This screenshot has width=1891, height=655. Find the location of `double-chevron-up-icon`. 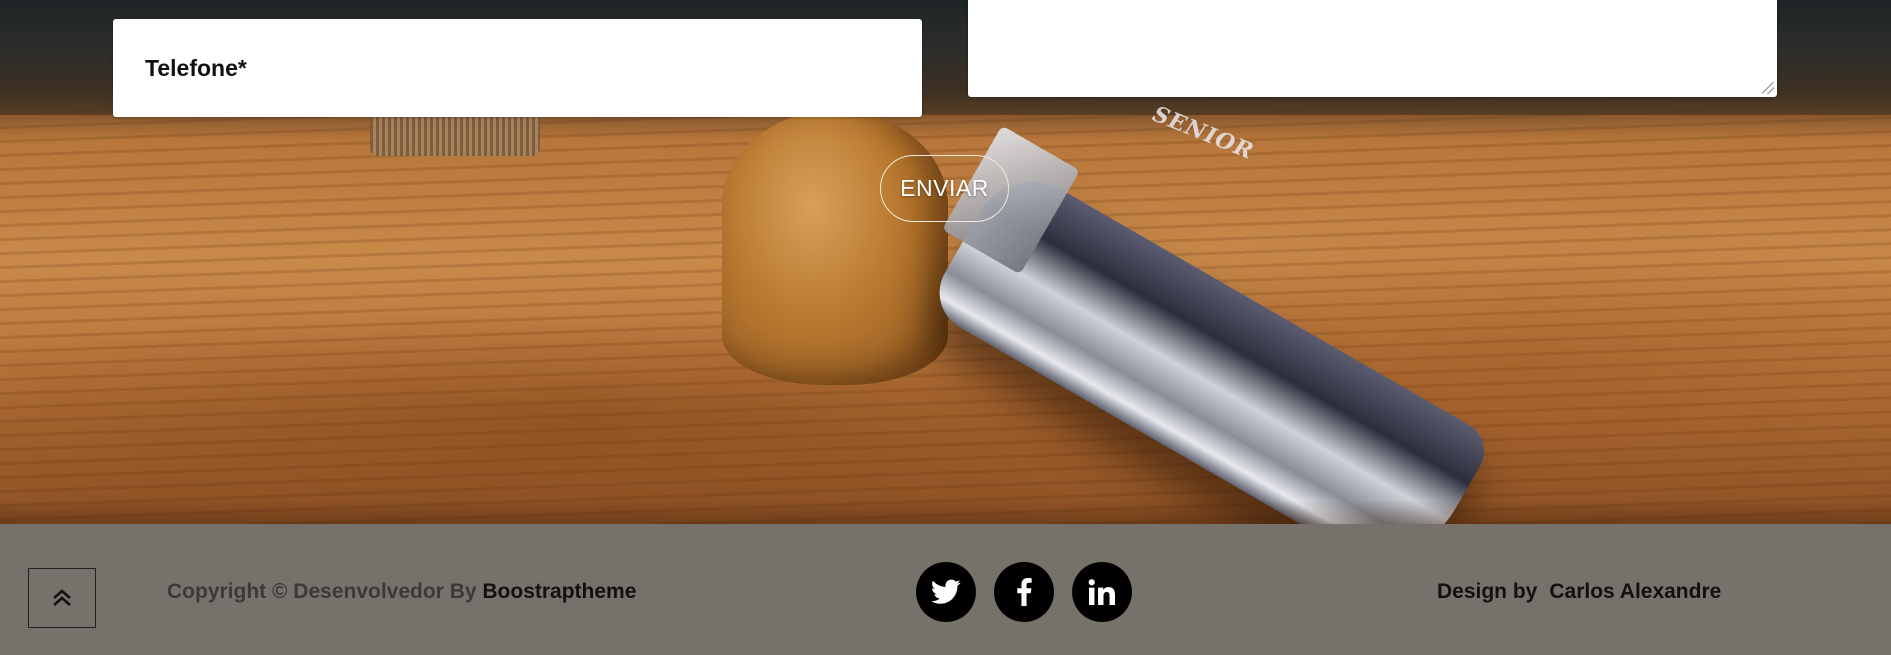

double-chevron-up-icon is located at coordinates (62, 597).